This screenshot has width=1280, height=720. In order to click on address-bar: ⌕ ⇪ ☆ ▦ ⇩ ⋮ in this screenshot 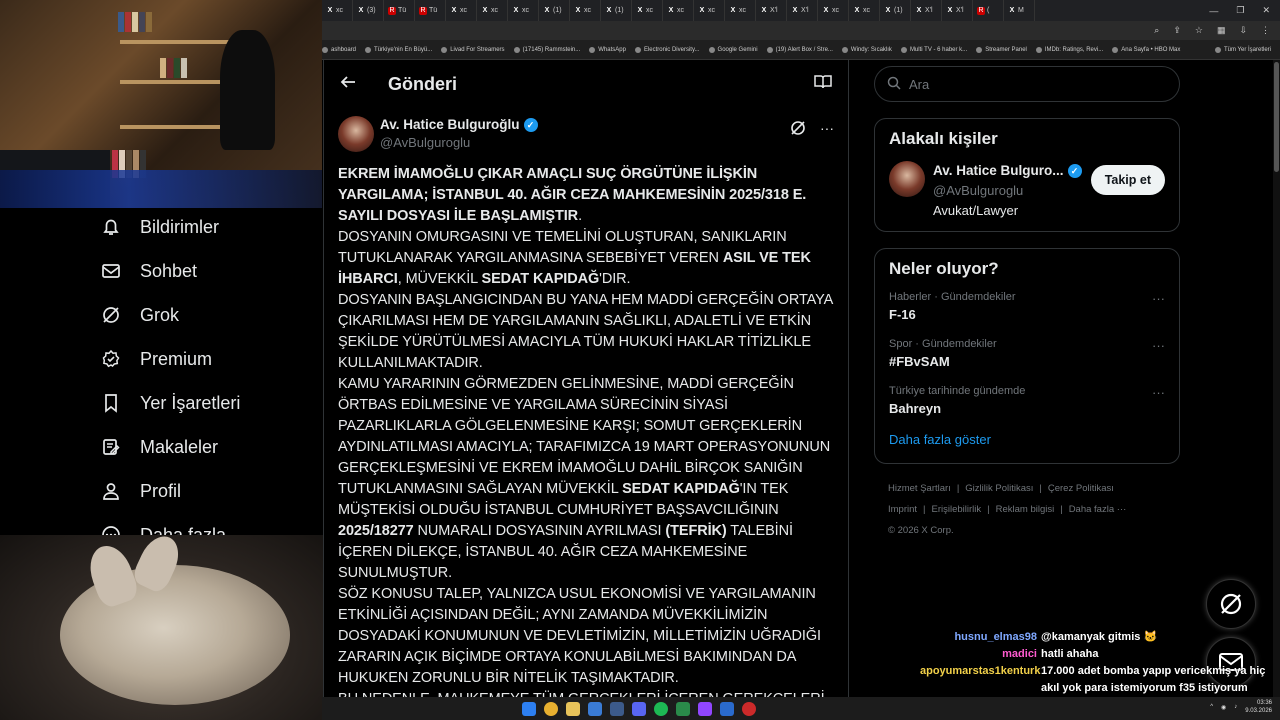, I will do `click(801, 30)`.